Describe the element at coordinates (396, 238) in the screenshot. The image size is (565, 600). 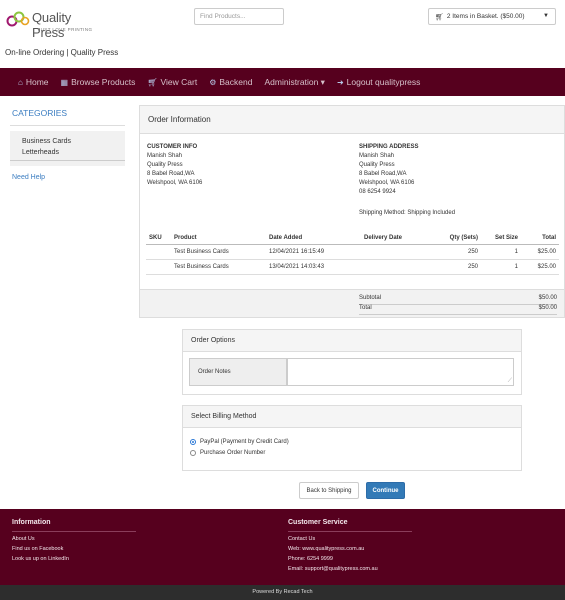
I see `col-delivery-date: Delivery Date` at that location.